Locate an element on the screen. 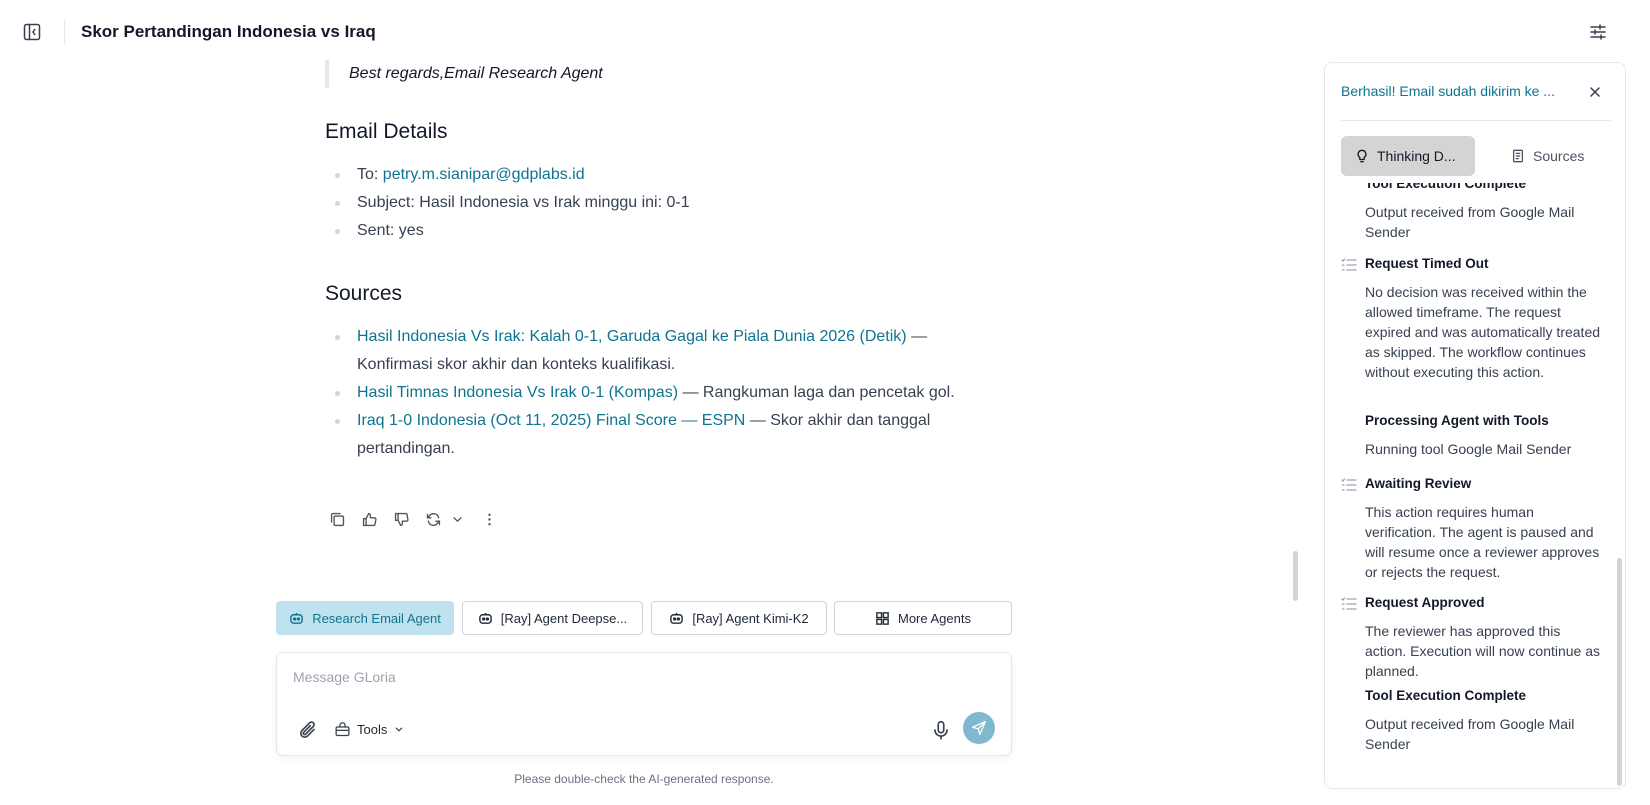 This screenshot has width=1650, height=805. agent-chip-label: Research Email Agent is located at coordinates (376, 618).